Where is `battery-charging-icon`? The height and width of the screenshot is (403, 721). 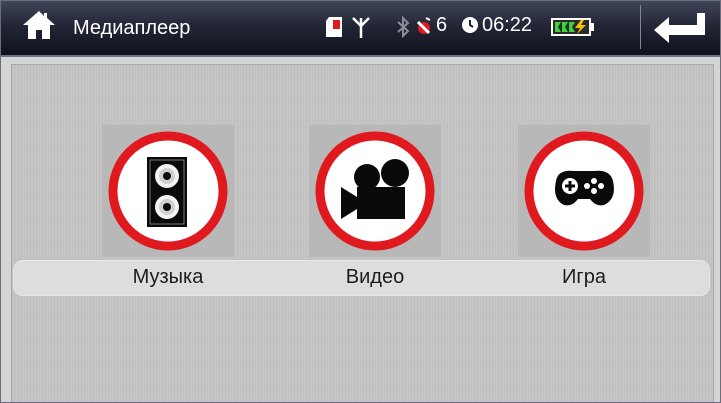
battery-charging-icon is located at coordinates (572, 27).